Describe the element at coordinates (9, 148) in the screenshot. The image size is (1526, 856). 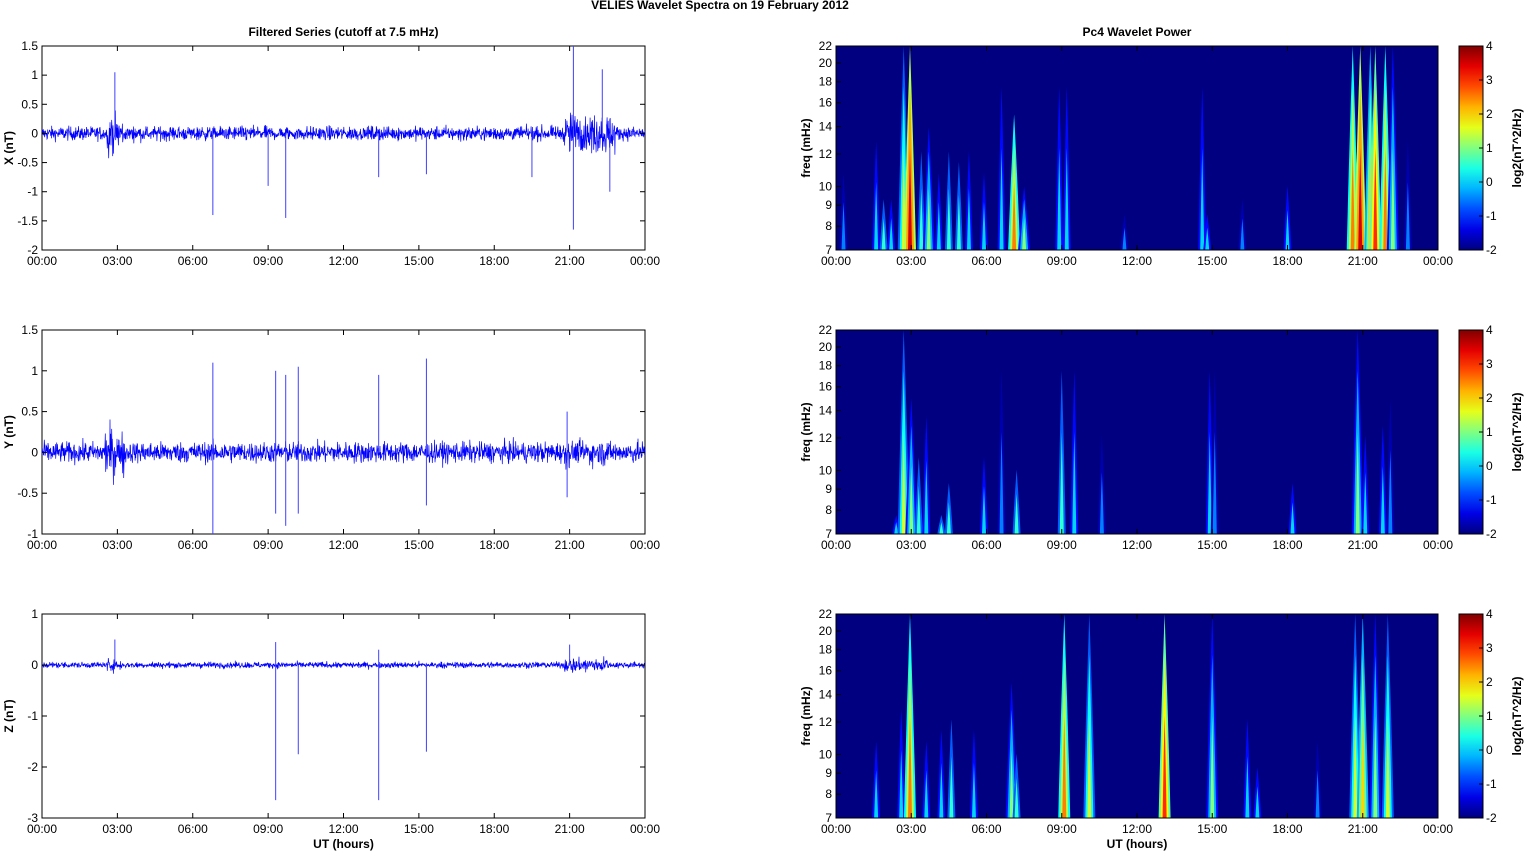
I see `y-axis-label: X (nT)` at that location.